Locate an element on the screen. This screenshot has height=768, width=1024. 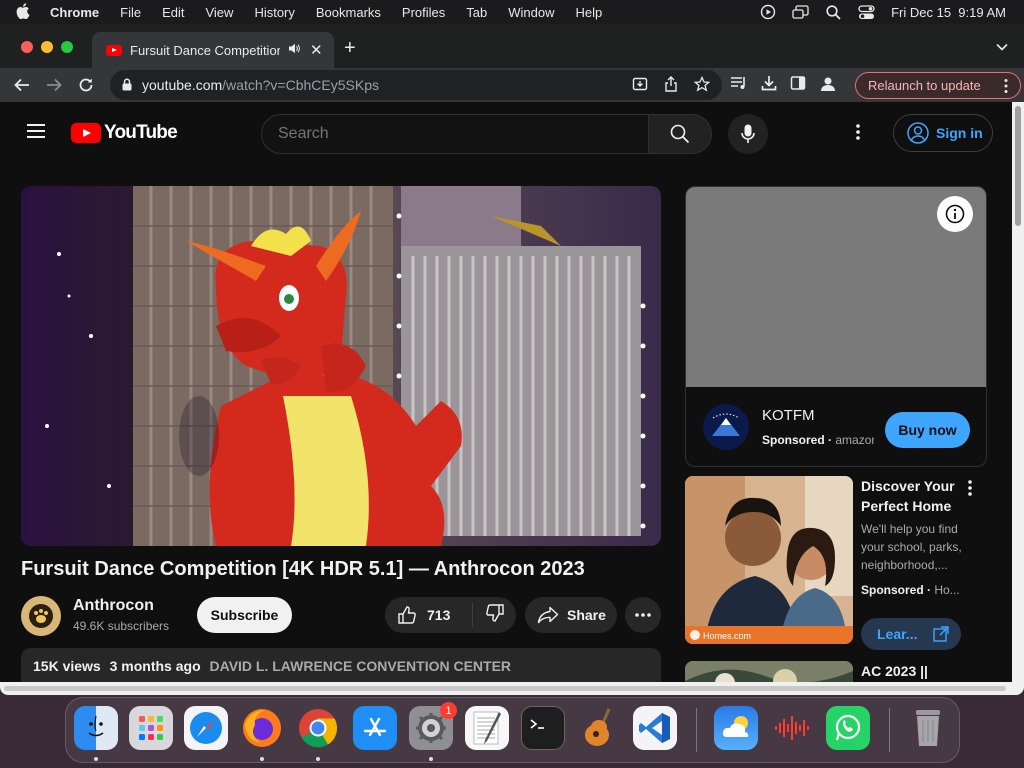
spotlight-search-icon is located at coordinates (833, 12).